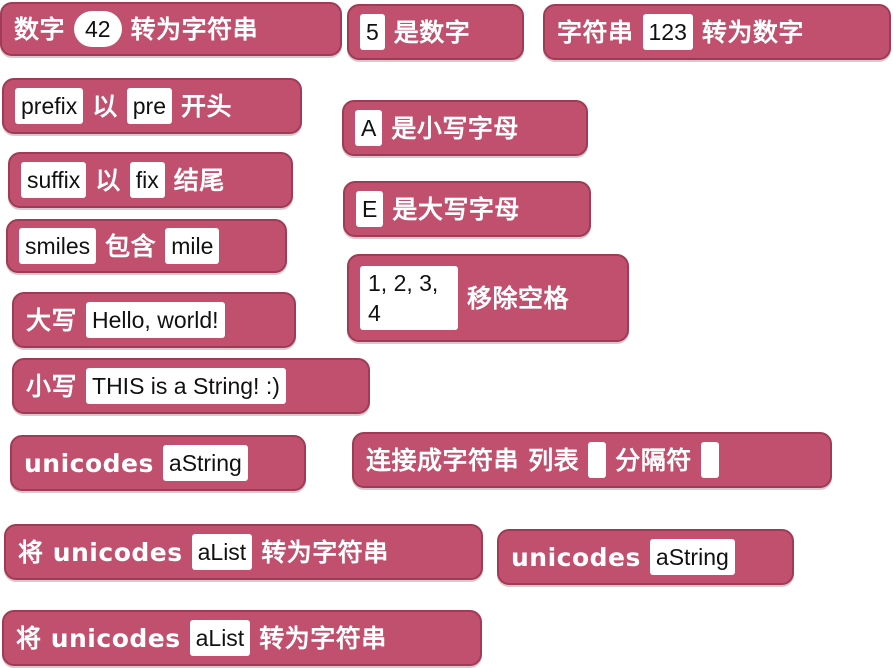 This screenshot has width=893, height=668. I want to click on to-uppercase-block: 大写 Hello, world!, so click(154, 320).